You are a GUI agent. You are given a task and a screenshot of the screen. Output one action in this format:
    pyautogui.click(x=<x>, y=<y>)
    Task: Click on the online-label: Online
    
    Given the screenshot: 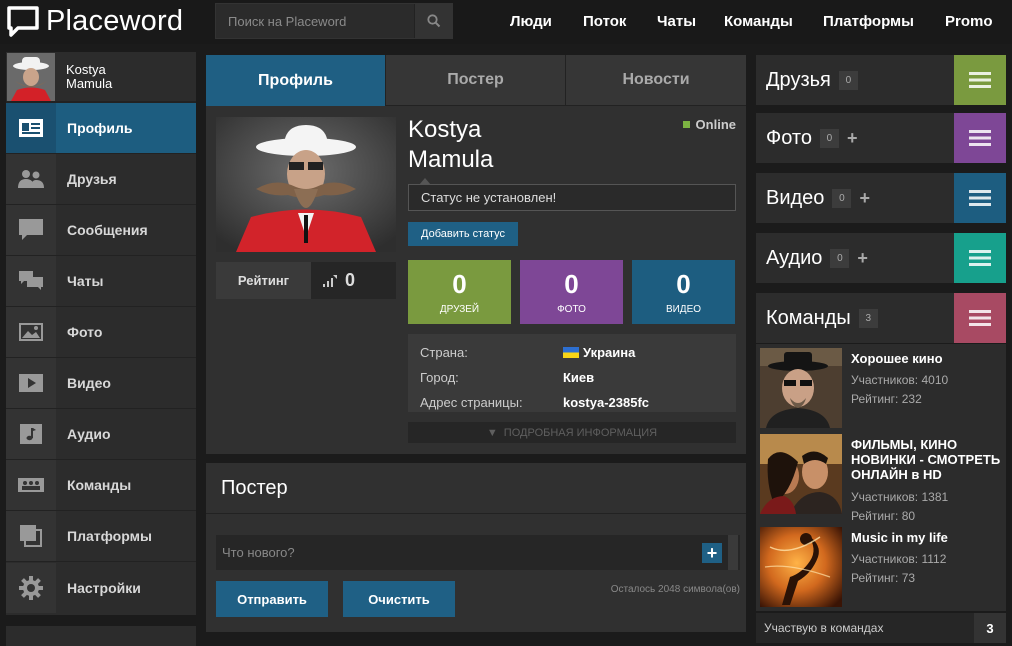 What is the action you would take?
    pyautogui.click(x=715, y=124)
    